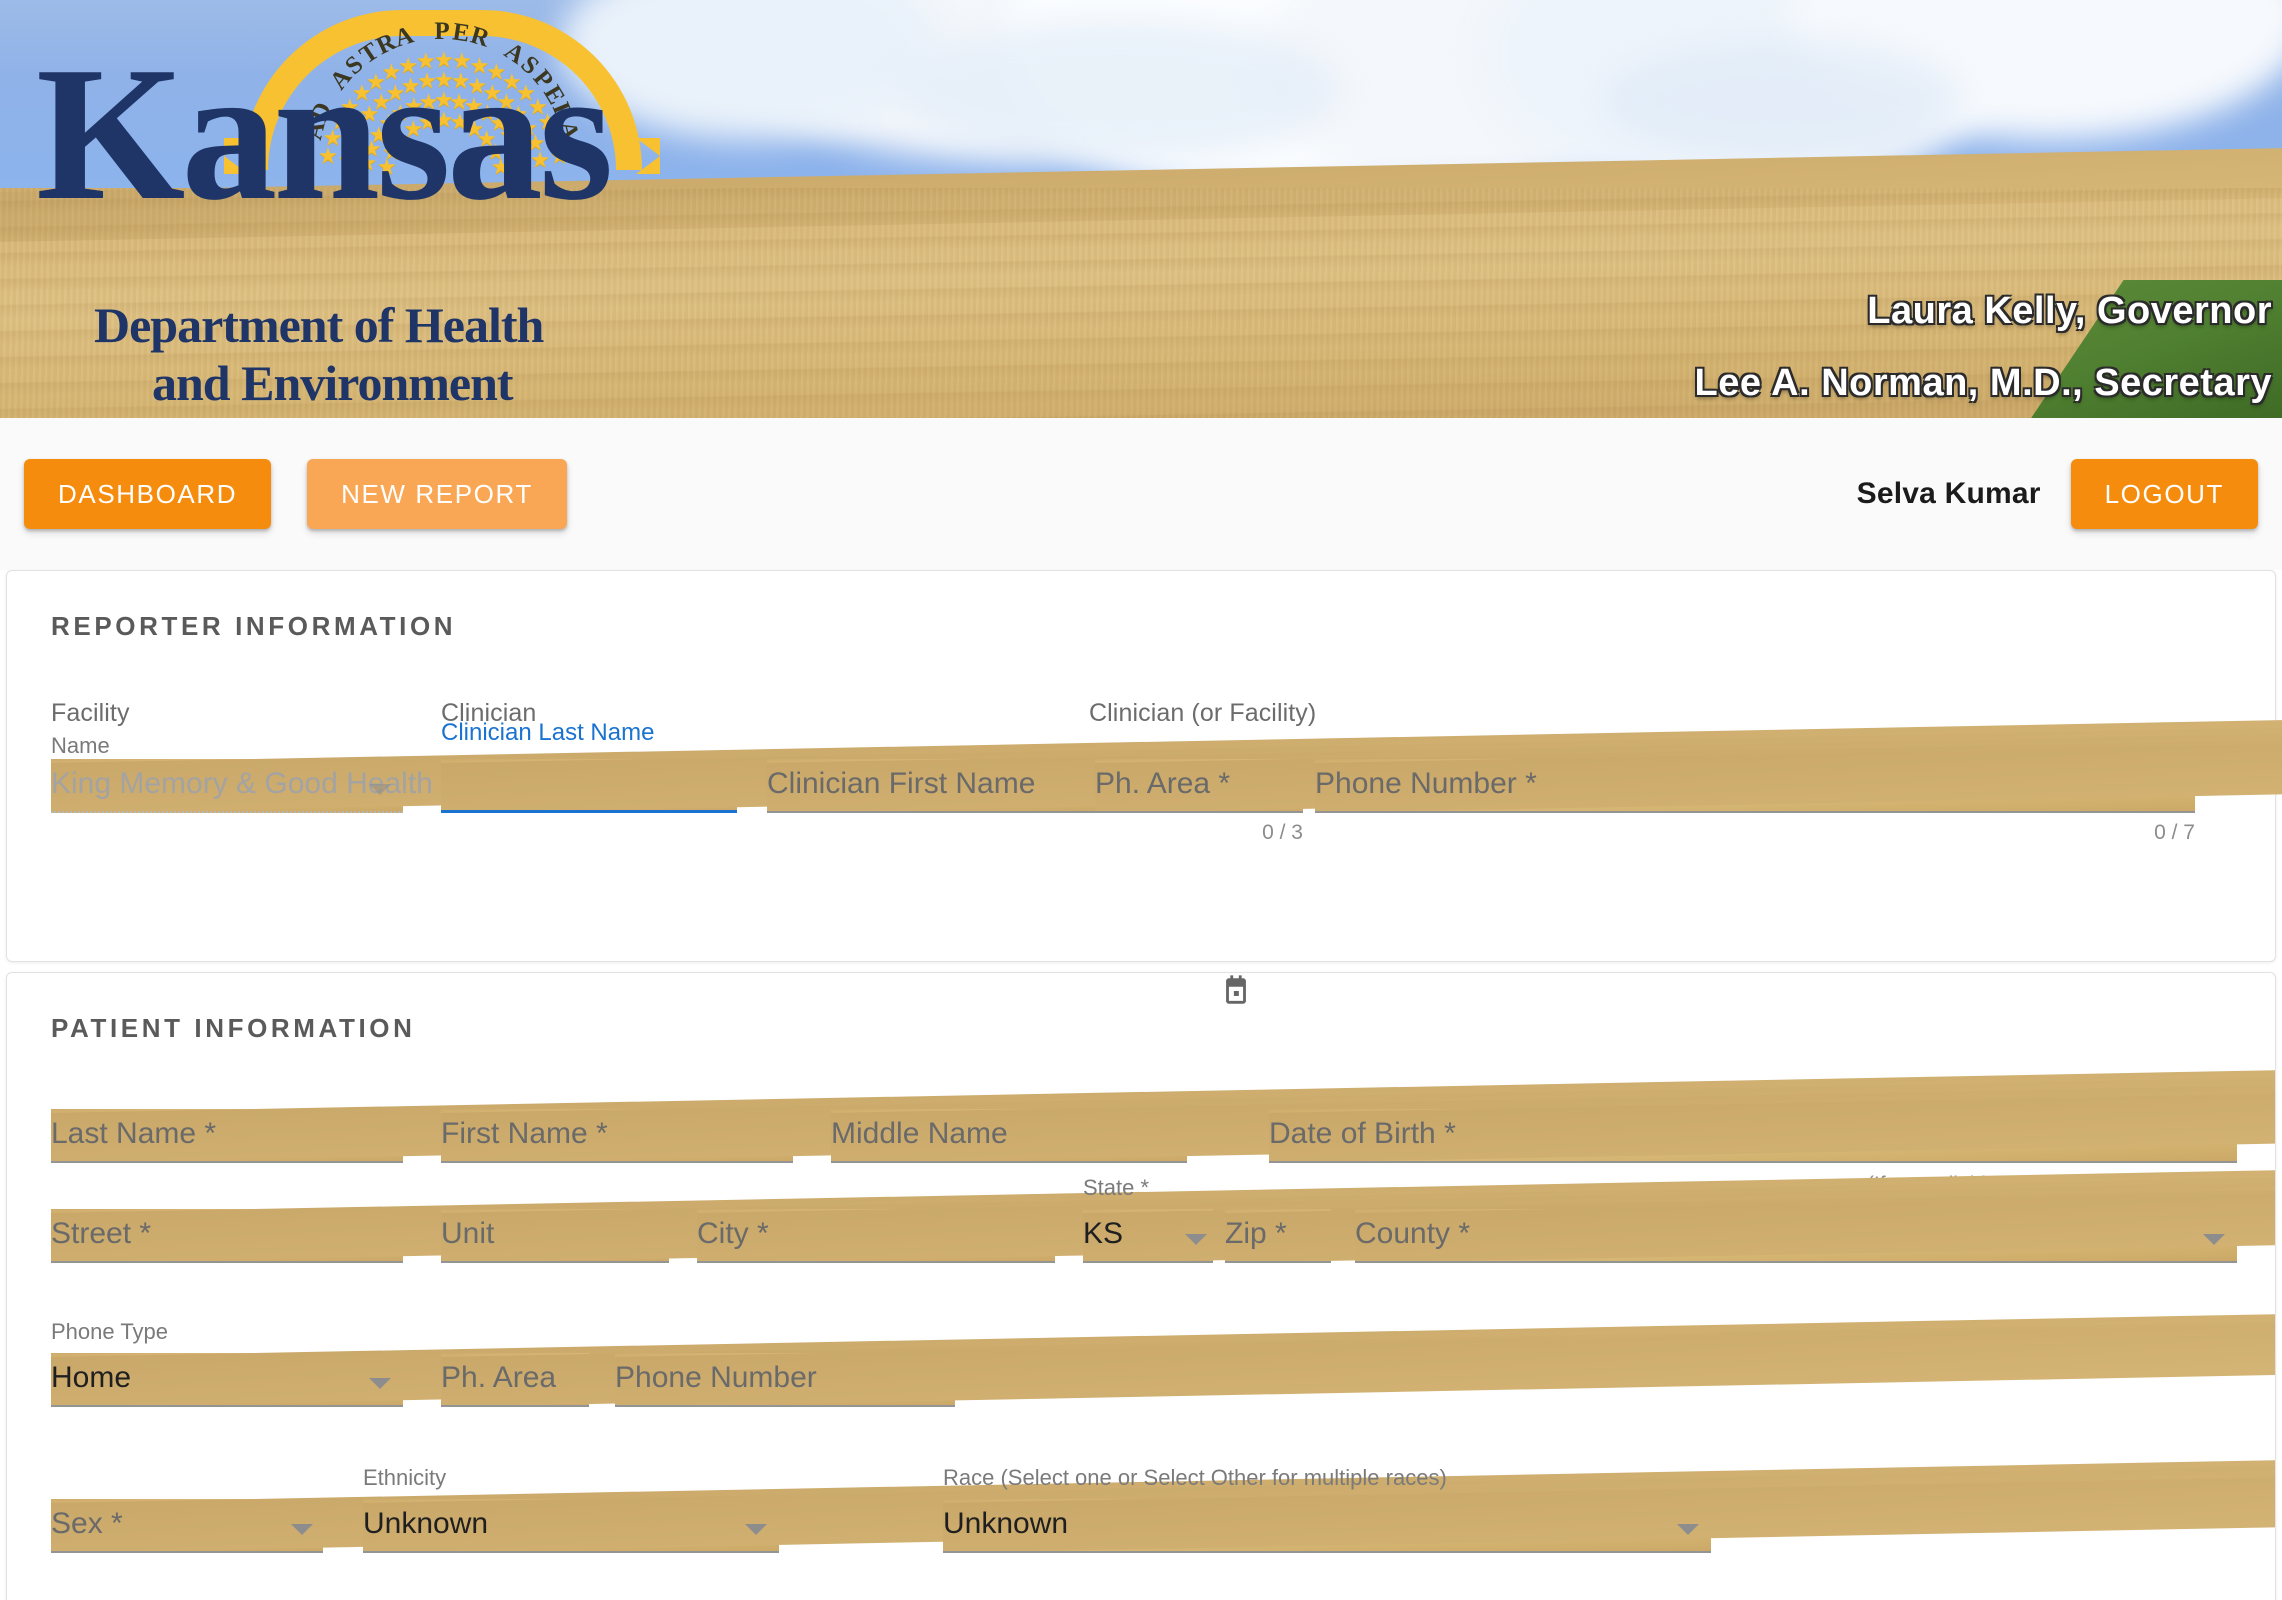  What do you see at coordinates (1236, 991) in the screenshot?
I see `calendar-icon` at bounding box center [1236, 991].